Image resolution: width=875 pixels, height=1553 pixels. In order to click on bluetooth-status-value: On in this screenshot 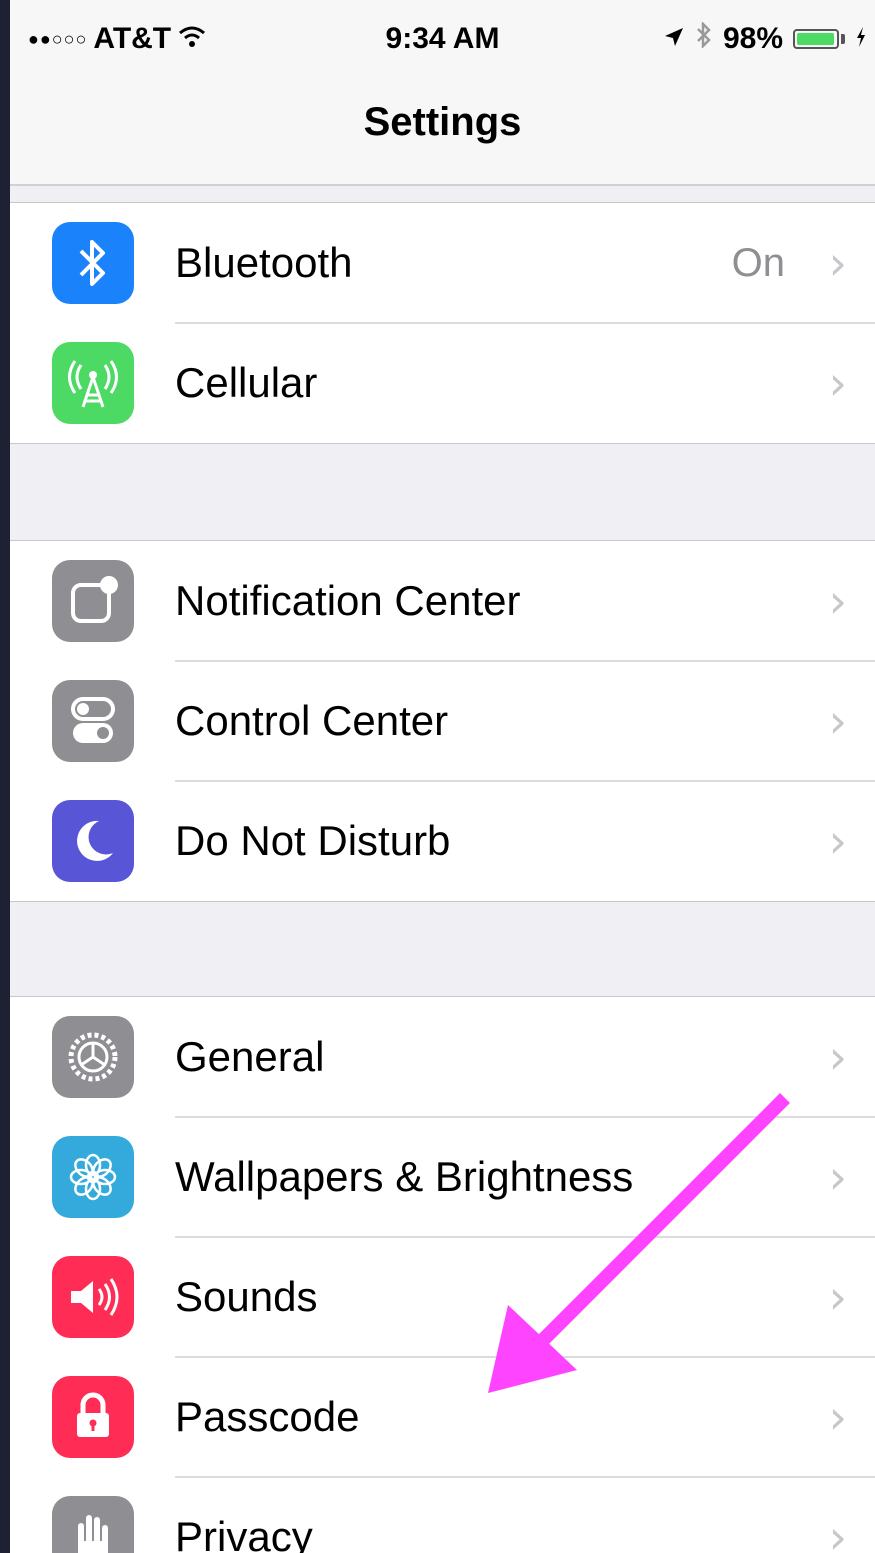, I will do `click(758, 263)`.